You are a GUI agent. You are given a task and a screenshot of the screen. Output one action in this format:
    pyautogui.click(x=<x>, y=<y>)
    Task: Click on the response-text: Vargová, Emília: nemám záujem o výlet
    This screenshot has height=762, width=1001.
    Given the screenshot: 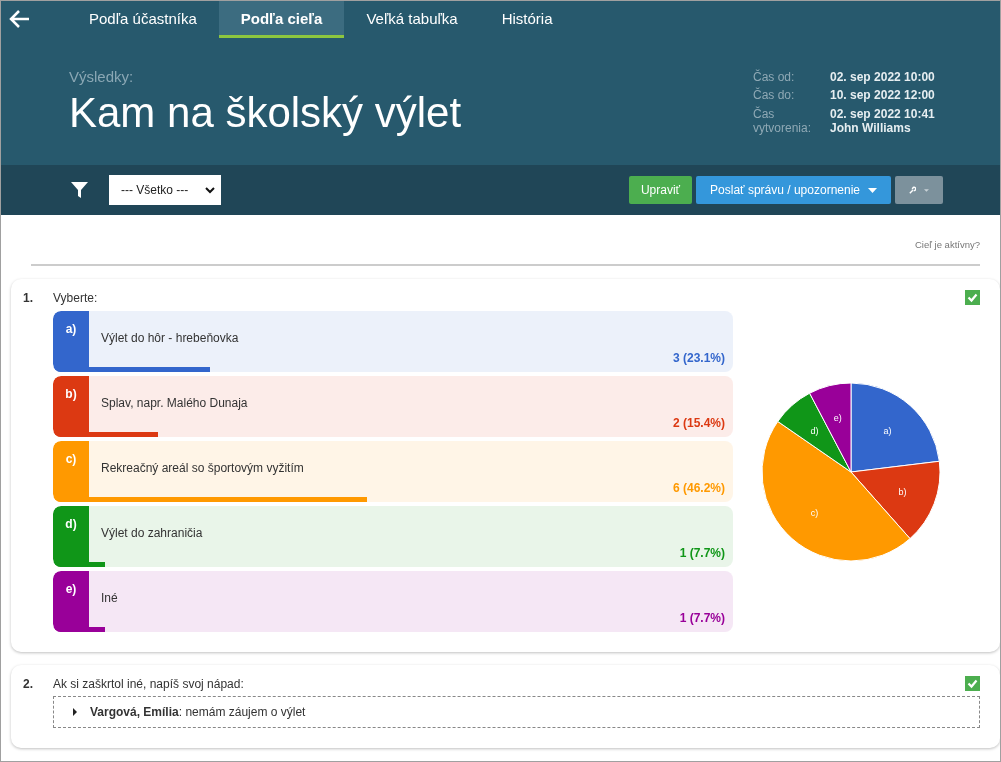 What is the action you would take?
    pyautogui.click(x=198, y=712)
    